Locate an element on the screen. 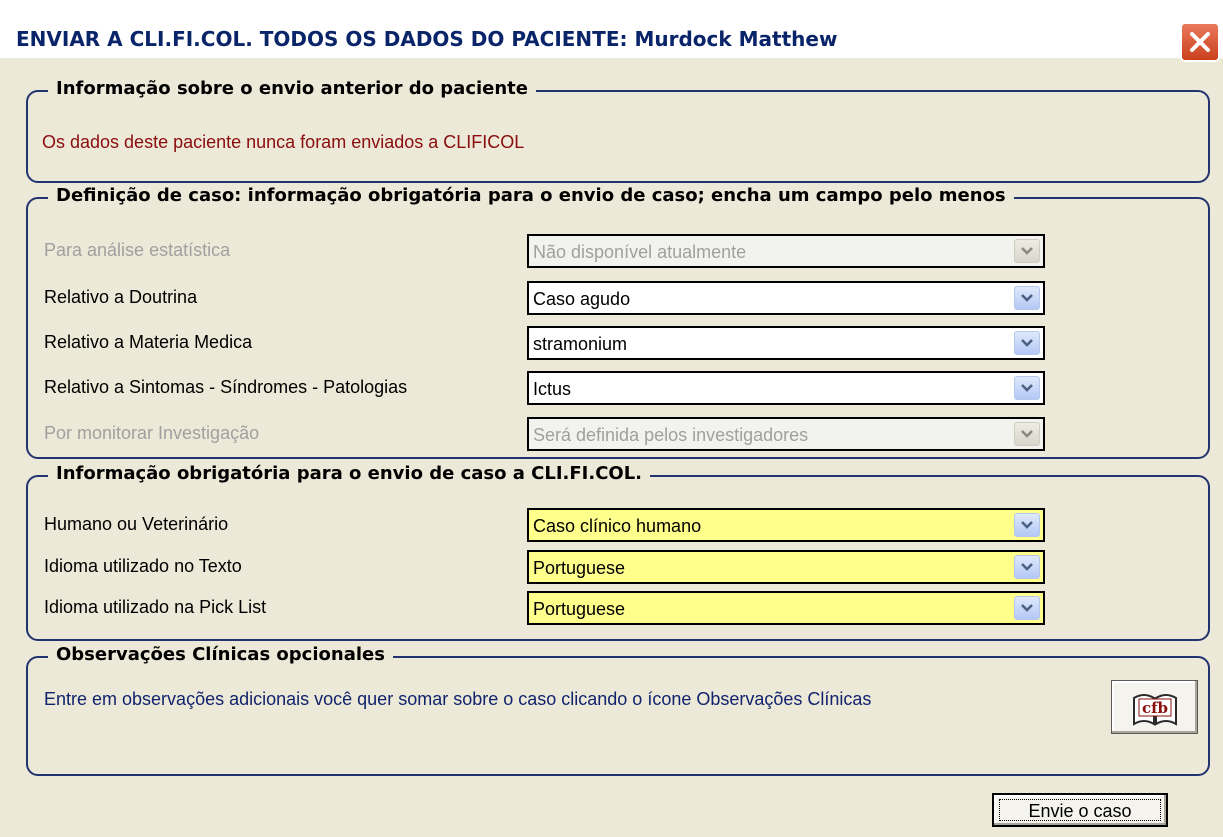 This screenshot has width=1223, height=837. research-monitoring-combo: Será definida pelos investigadores is located at coordinates (786, 434).